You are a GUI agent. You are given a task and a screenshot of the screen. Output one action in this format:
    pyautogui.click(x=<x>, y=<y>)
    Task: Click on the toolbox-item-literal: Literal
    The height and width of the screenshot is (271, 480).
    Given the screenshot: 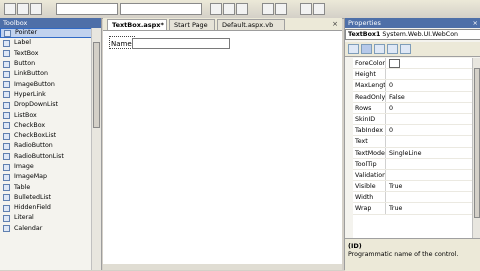 What is the action you would take?
    pyautogui.click(x=50, y=218)
    